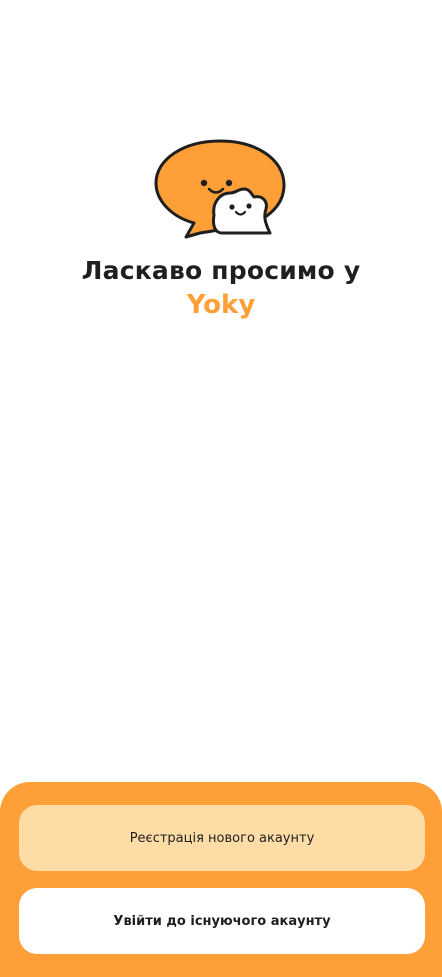 This screenshot has width=442, height=977. Describe the element at coordinates (221, 305) in the screenshot. I see `brand-name: Yoky` at that location.